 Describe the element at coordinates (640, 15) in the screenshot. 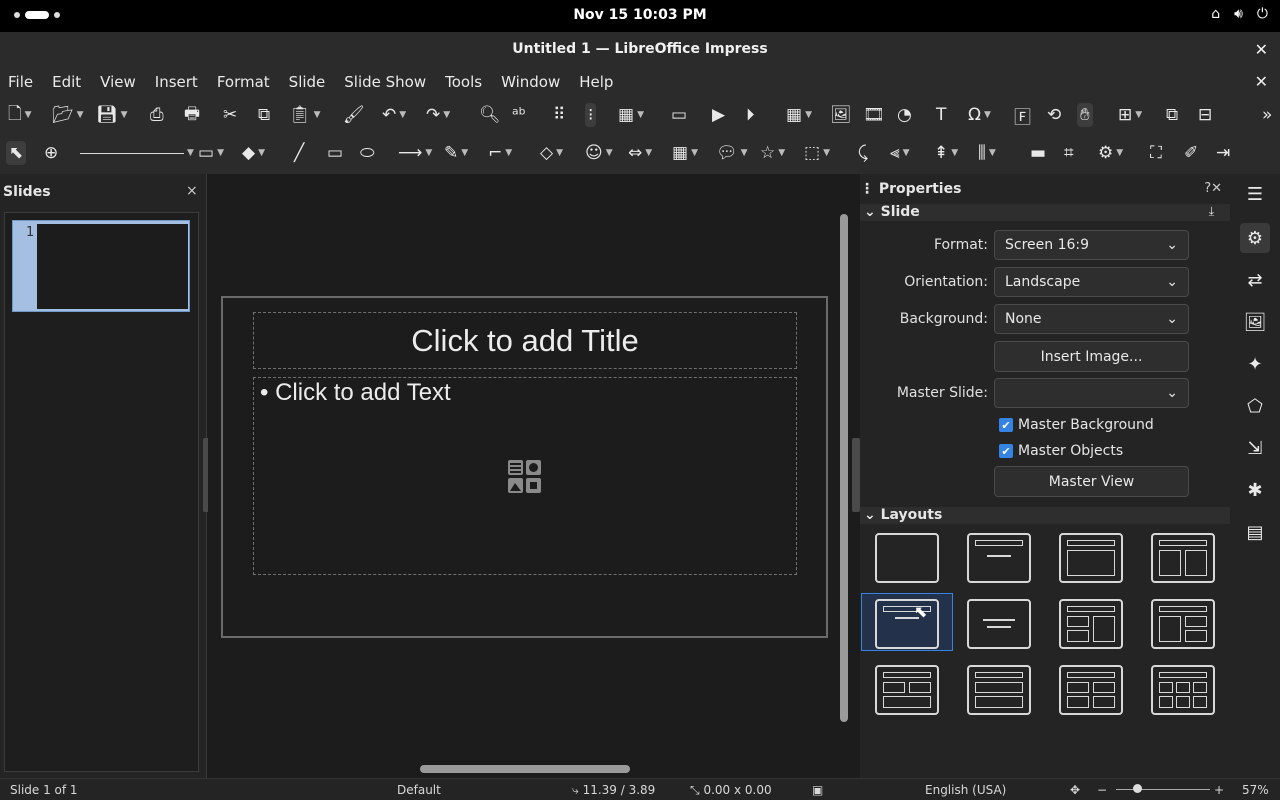

I see `clock: Nov 15 10:03 PM` at that location.